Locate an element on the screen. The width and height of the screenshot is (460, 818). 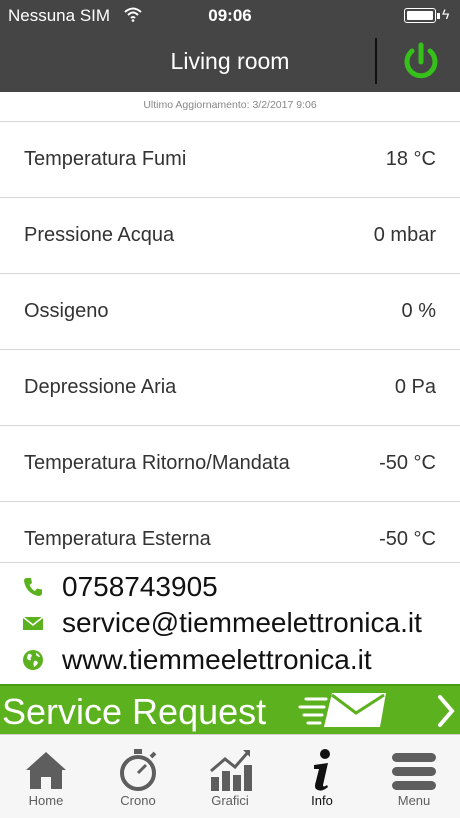
mail-icon is located at coordinates (33, 623).